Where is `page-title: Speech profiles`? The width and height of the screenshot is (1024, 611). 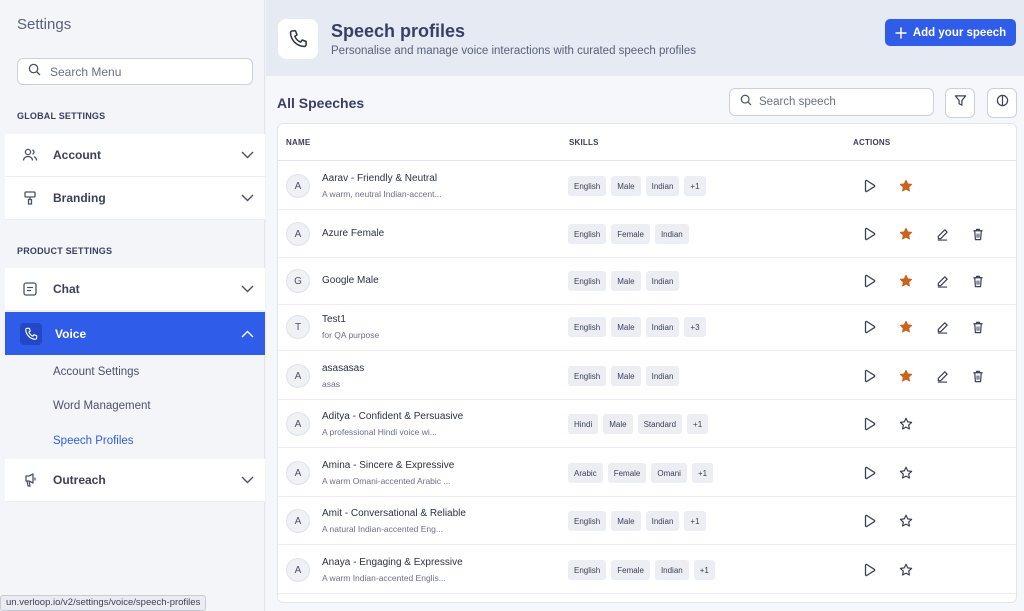 page-title: Speech profiles is located at coordinates (398, 31).